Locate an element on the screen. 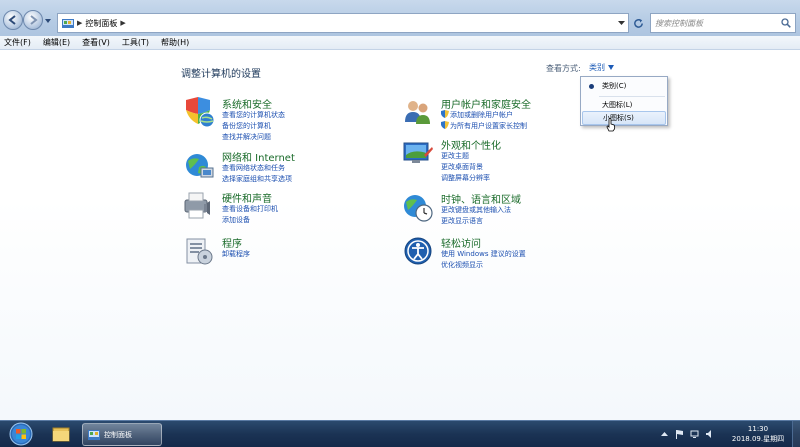  folder-icon is located at coordinates (61, 434).